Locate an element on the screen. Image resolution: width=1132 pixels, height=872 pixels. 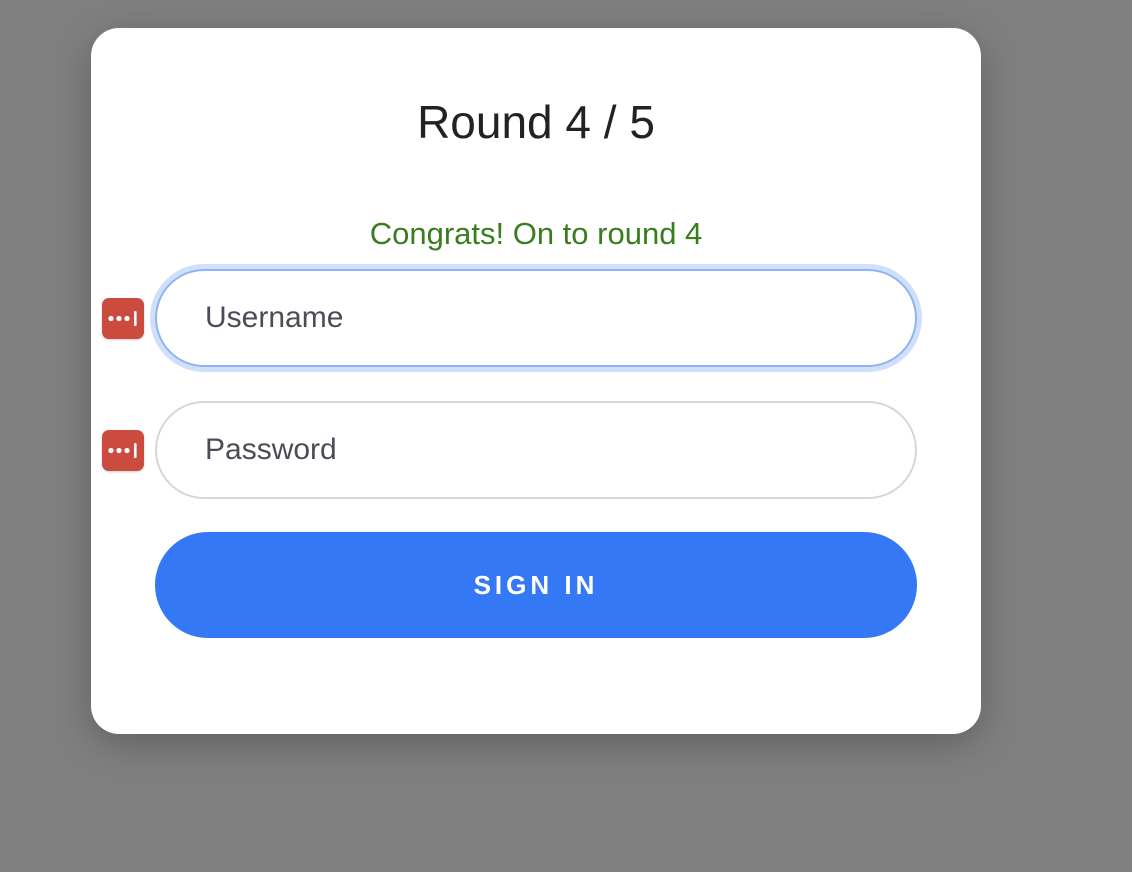
status-message: Congrats! On to round 4 is located at coordinates (536, 233).